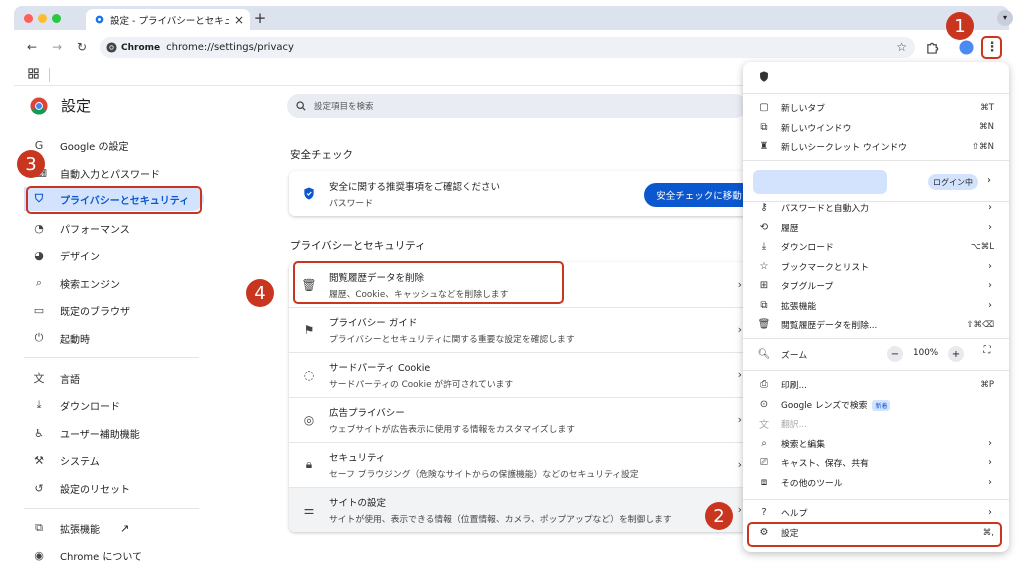 Image resolution: width=1024 pixels, height=577 pixels. I want to click on tab-settings: 設定 - プライバシーとセキュリティ ×, so click(168, 19).